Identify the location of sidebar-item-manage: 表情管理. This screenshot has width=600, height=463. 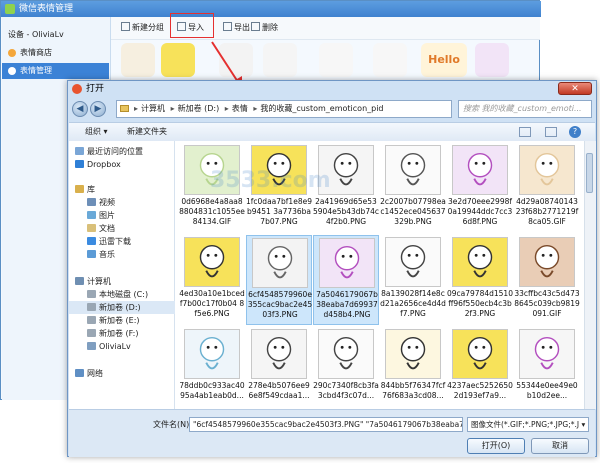
(55, 71).